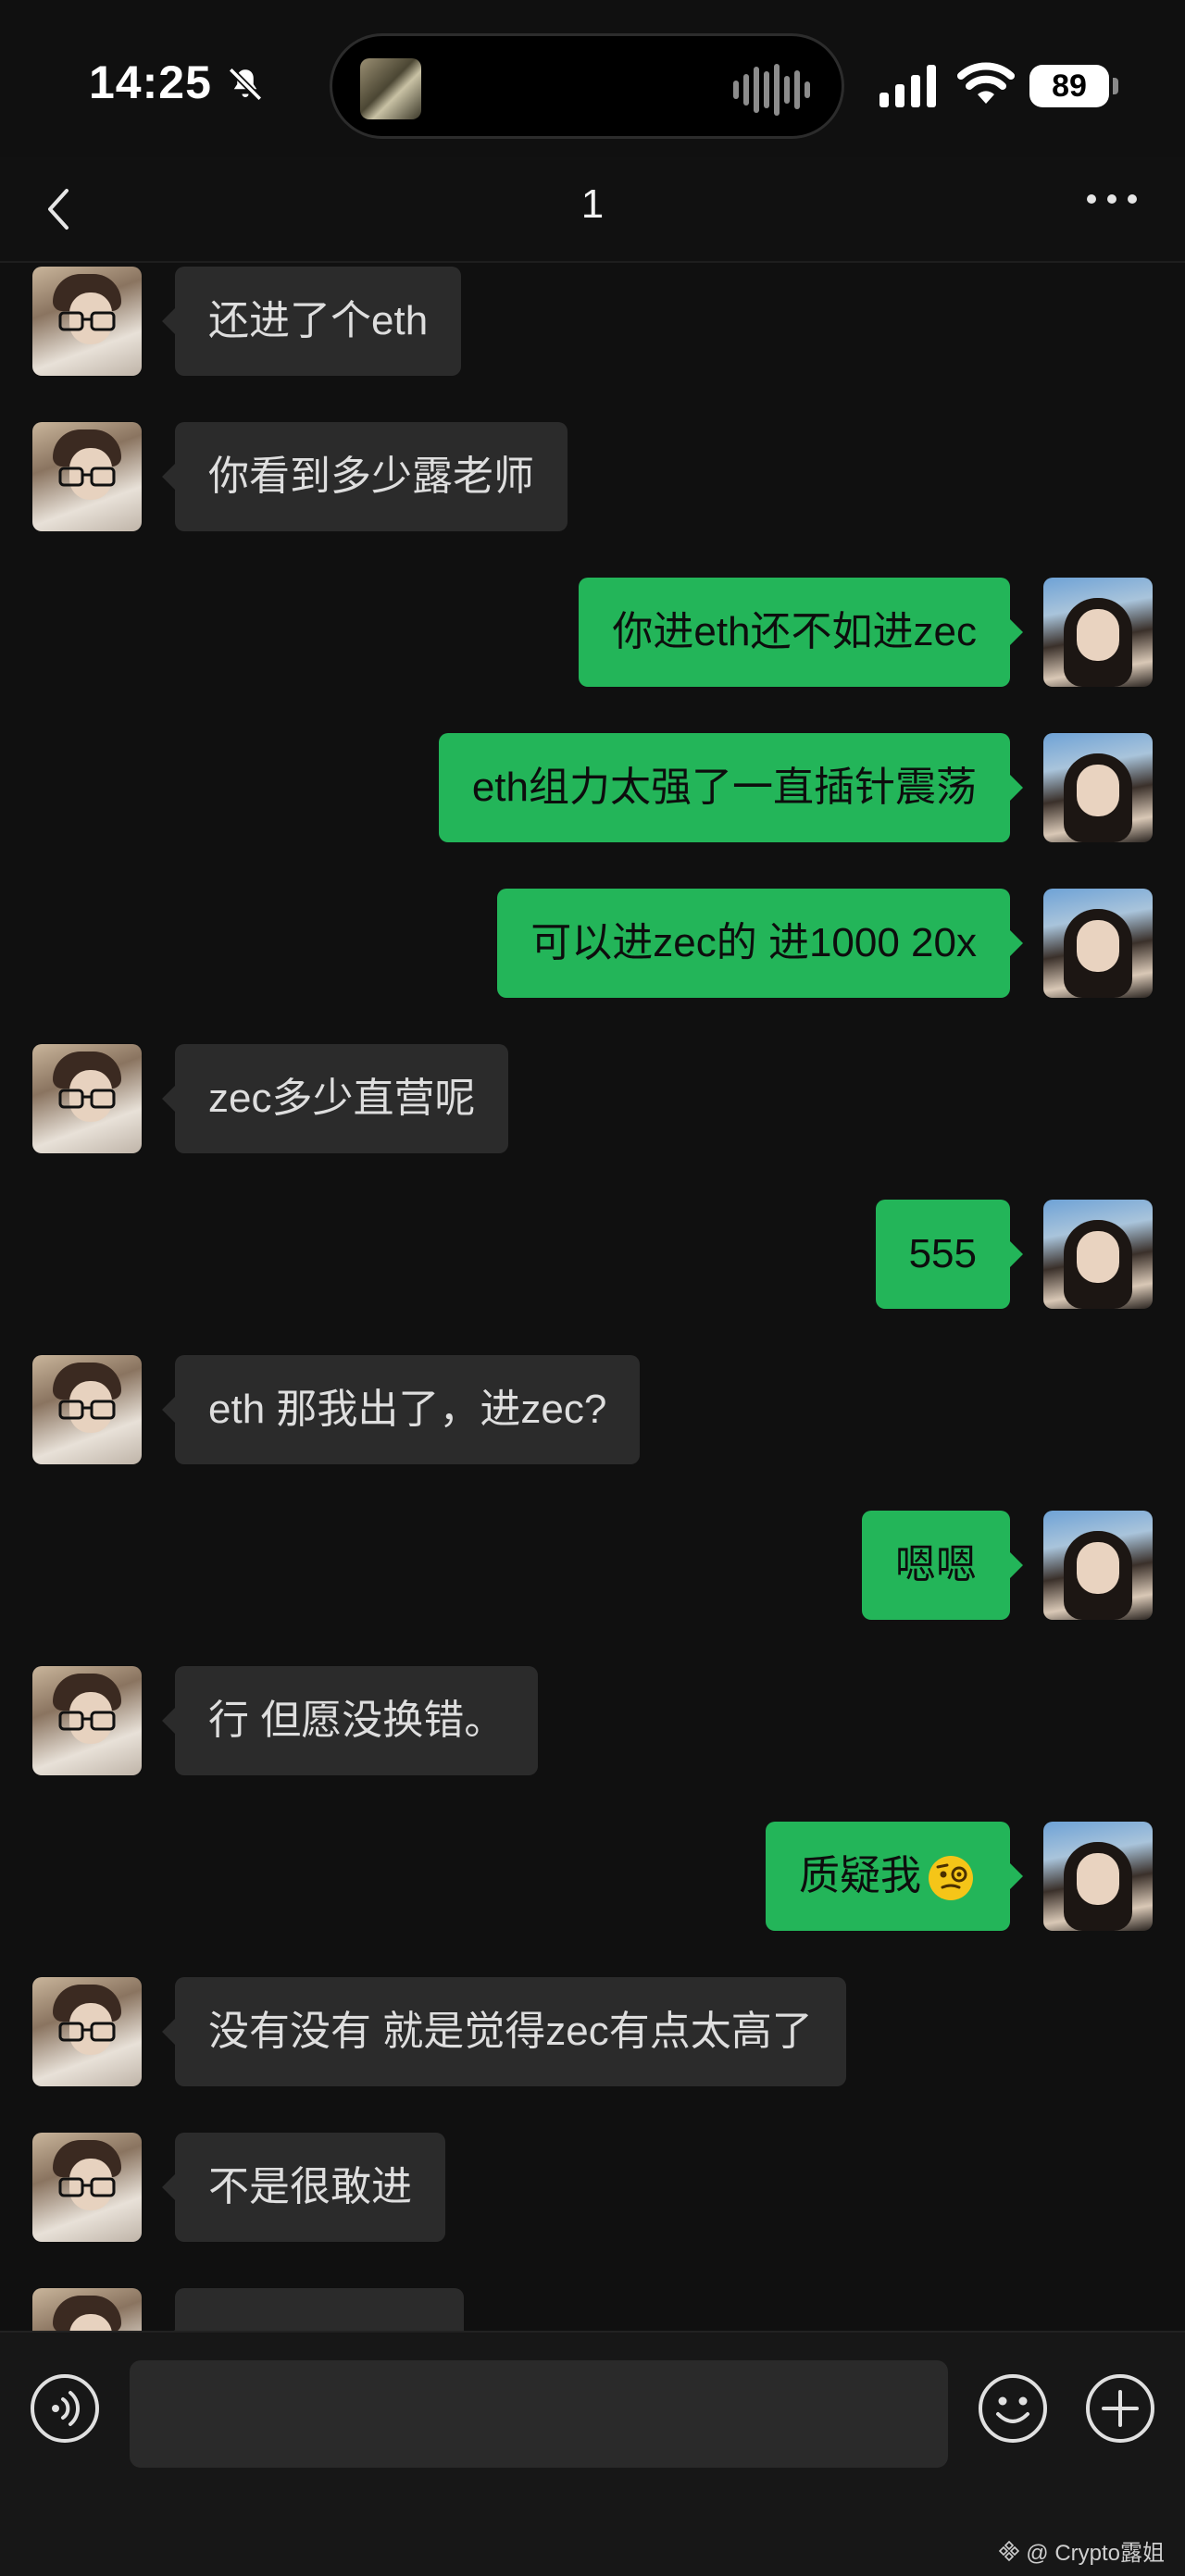  What do you see at coordinates (951, 1878) in the screenshot?
I see `face-with-monocle-icon` at bounding box center [951, 1878].